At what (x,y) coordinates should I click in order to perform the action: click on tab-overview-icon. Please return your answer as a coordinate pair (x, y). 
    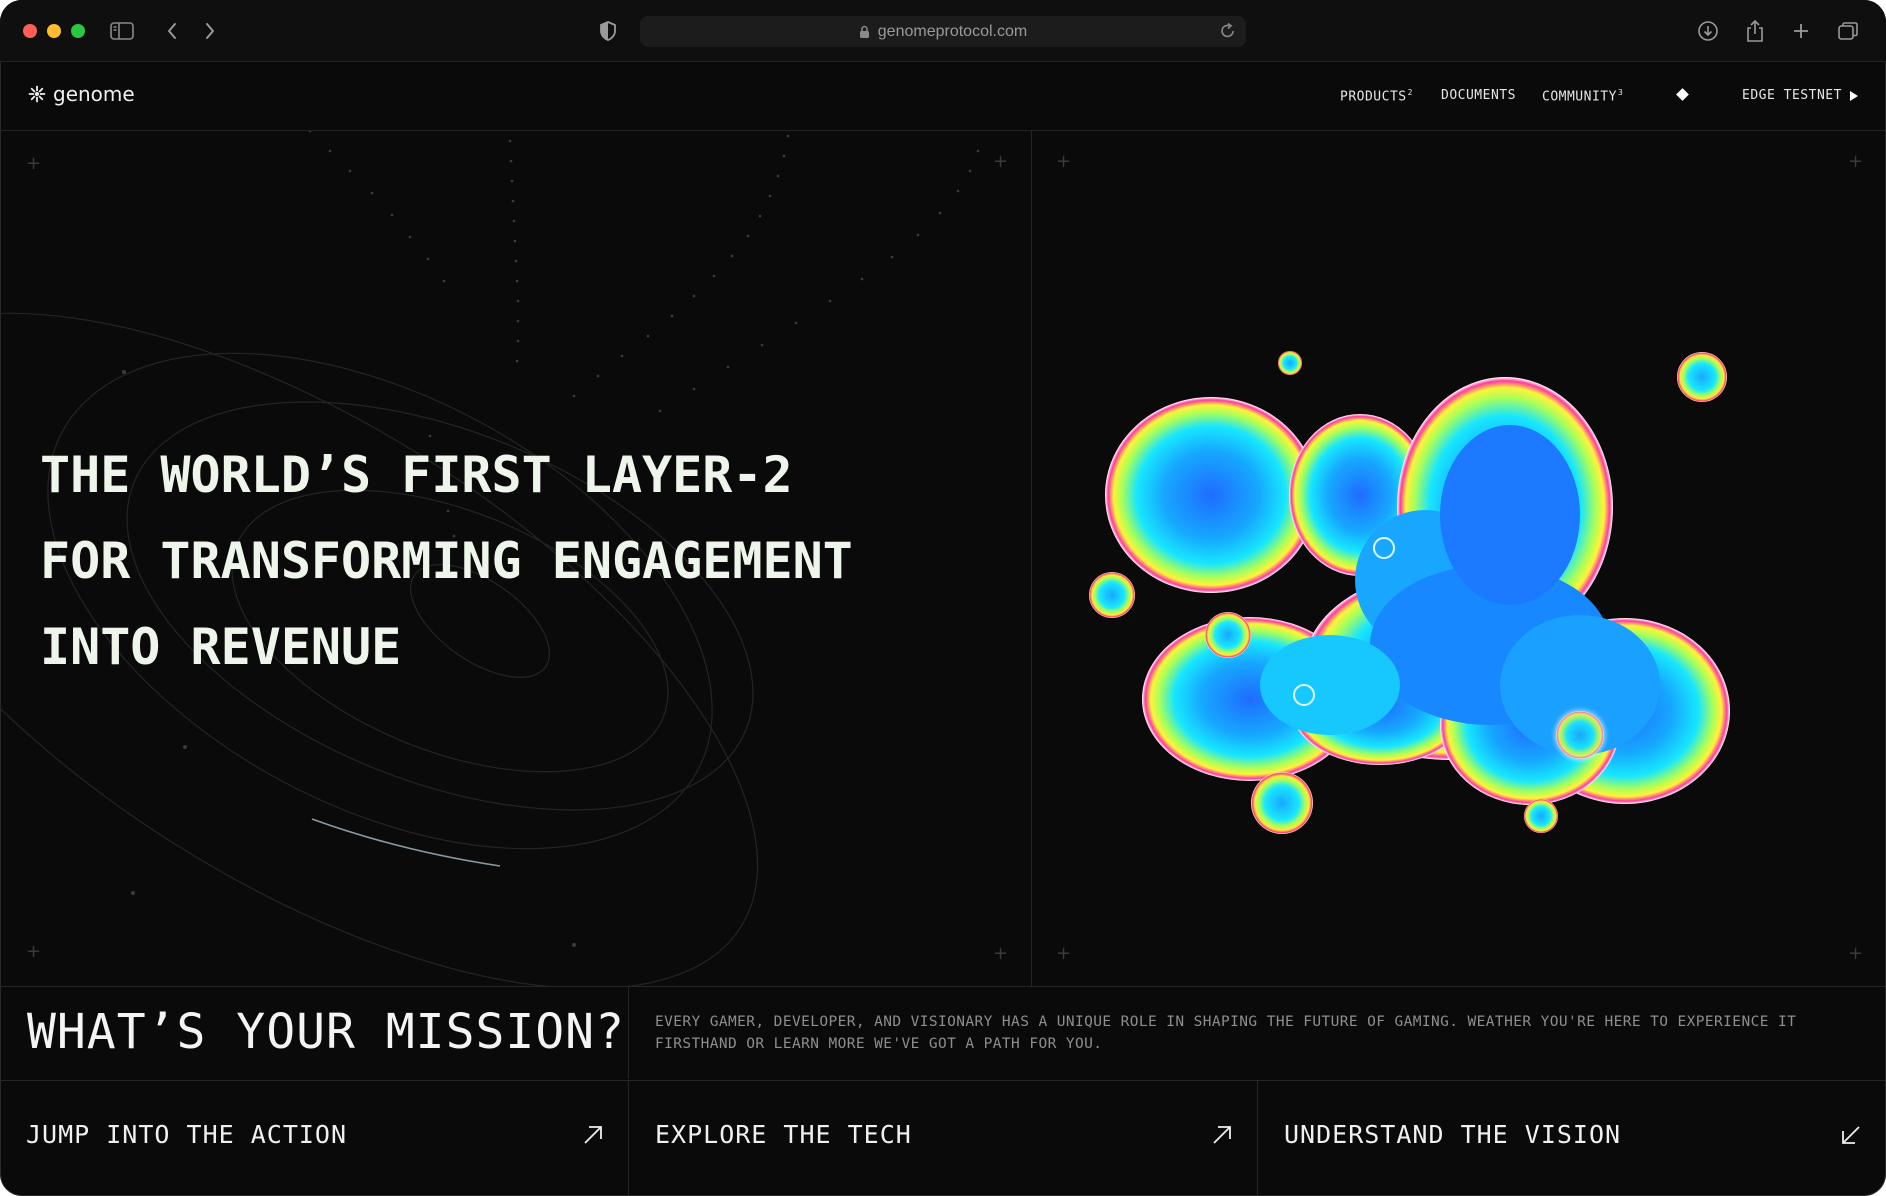
    Looking at the image, I should click on (1848, 31).